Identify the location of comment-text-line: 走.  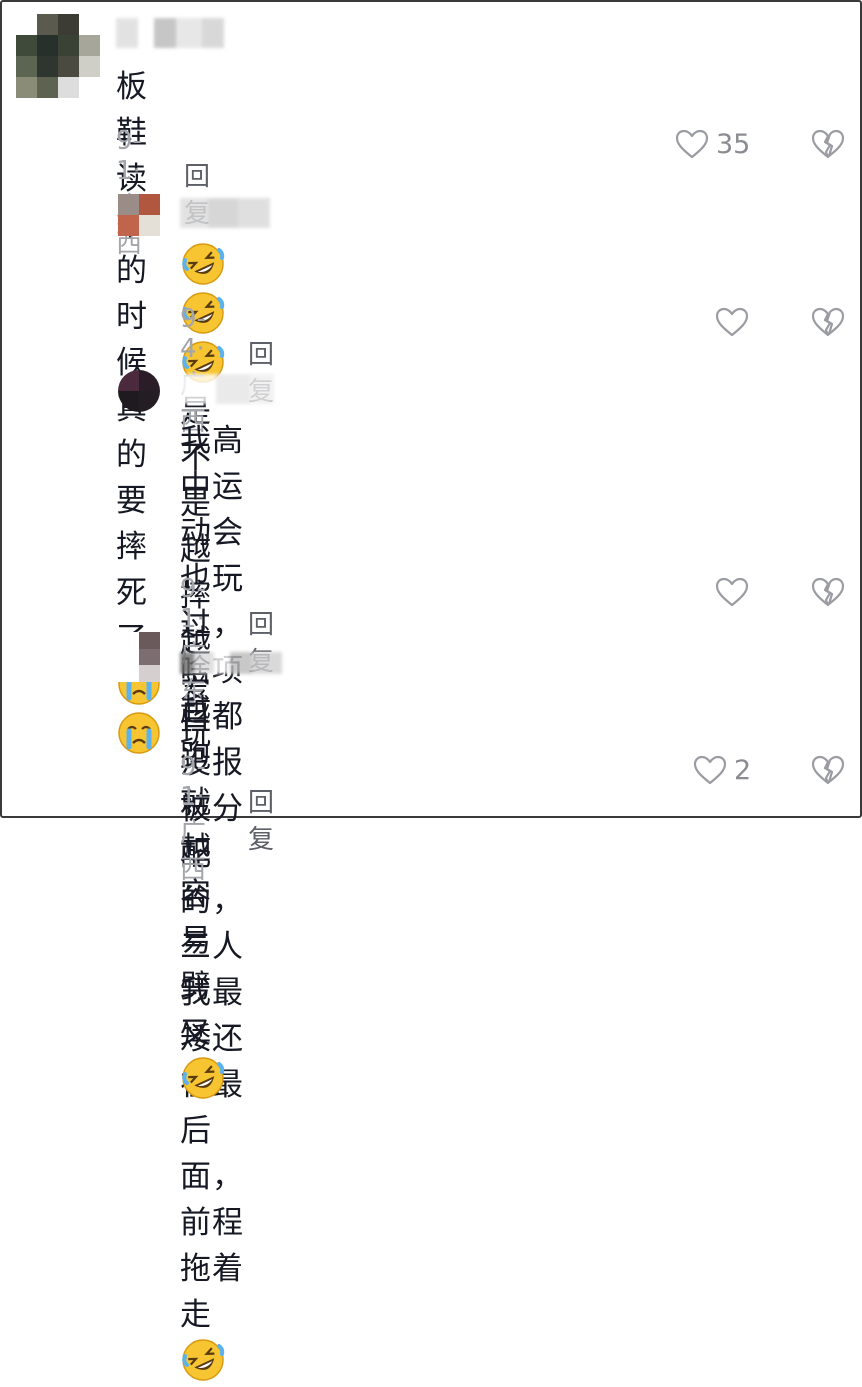
(212, 1339).